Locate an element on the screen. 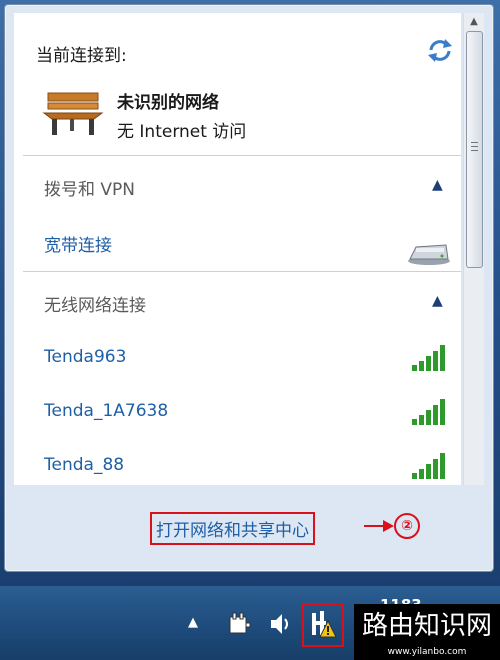  section-title-wireless: 无线网络连接 is located at coordinates (95, 306).